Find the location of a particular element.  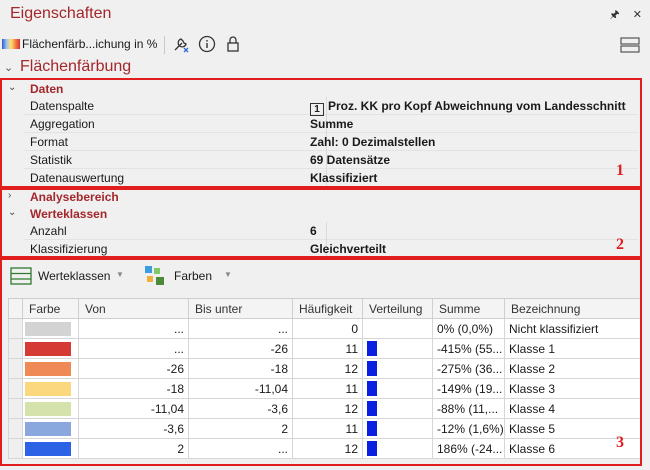

chevron-down-icon: ⌄ is located at coordinates (9, 68).